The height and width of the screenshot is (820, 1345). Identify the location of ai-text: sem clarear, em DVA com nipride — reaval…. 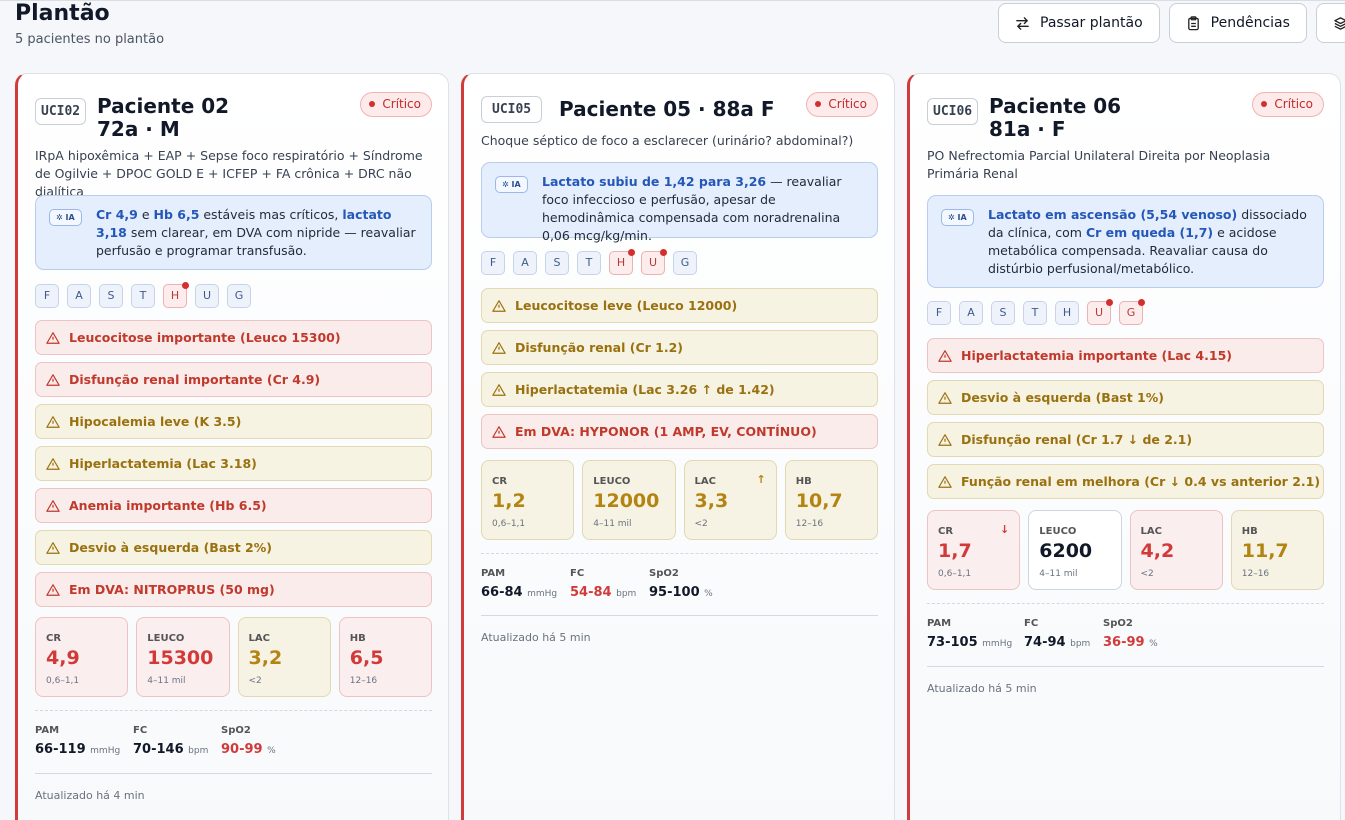
(256, 241).